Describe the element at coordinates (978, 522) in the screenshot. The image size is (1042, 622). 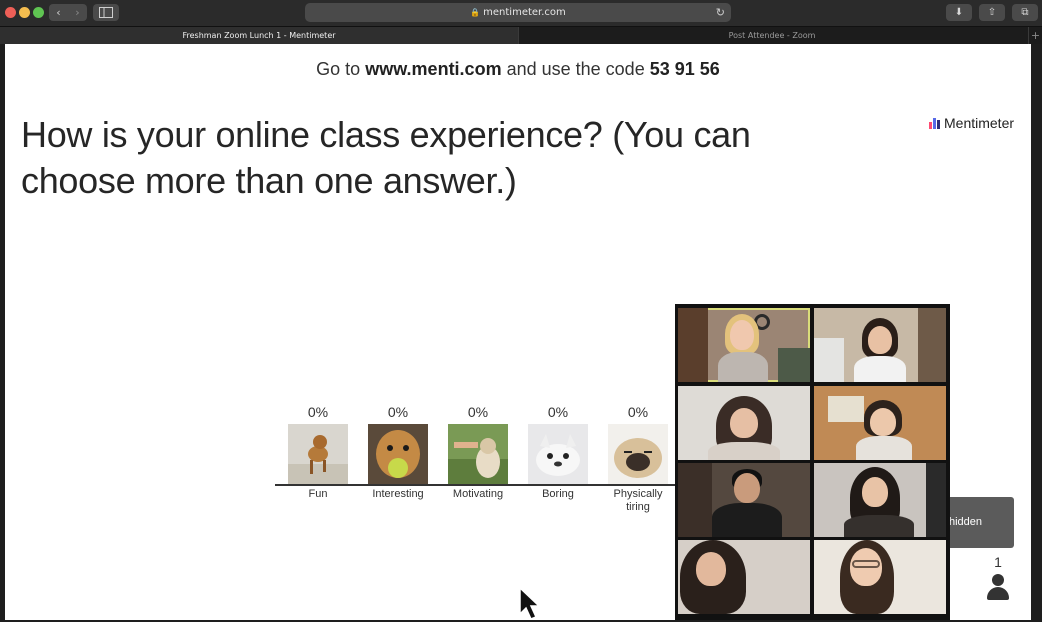
I see `results-hidden-indicator: hidden` at that location.